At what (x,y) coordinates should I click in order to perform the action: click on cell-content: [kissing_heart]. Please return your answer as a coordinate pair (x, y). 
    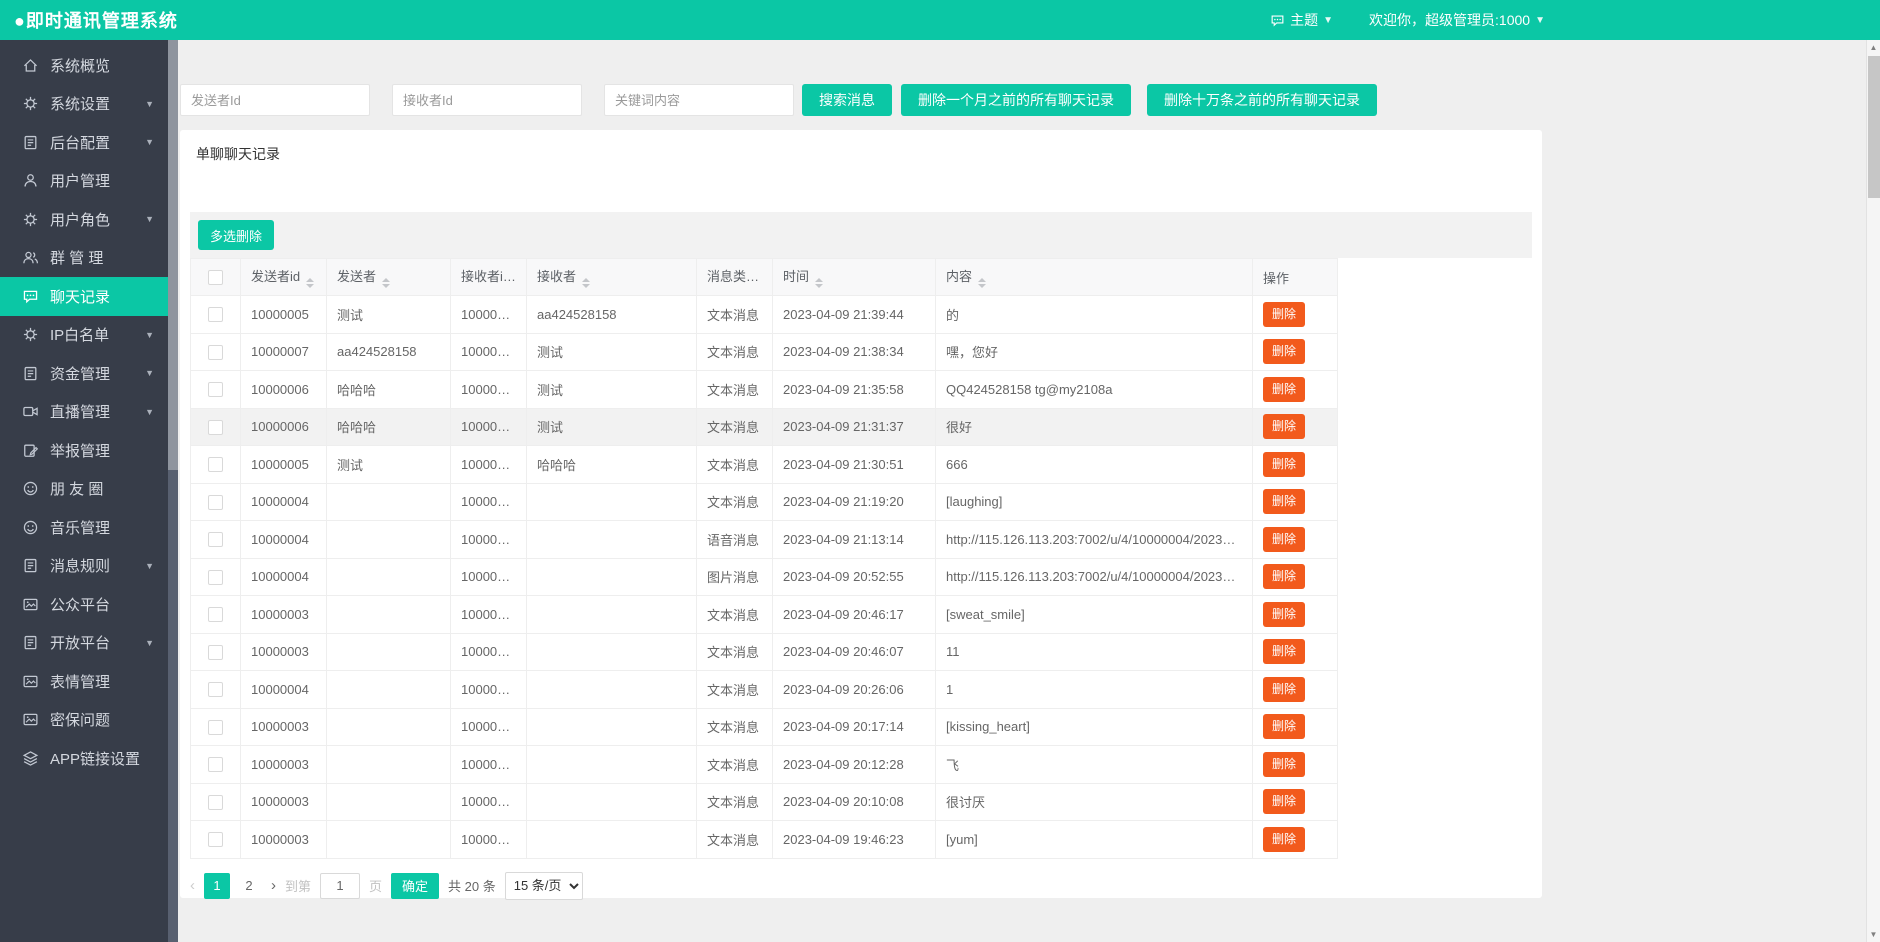
    Looking at the image, I should click on (1094, 726).